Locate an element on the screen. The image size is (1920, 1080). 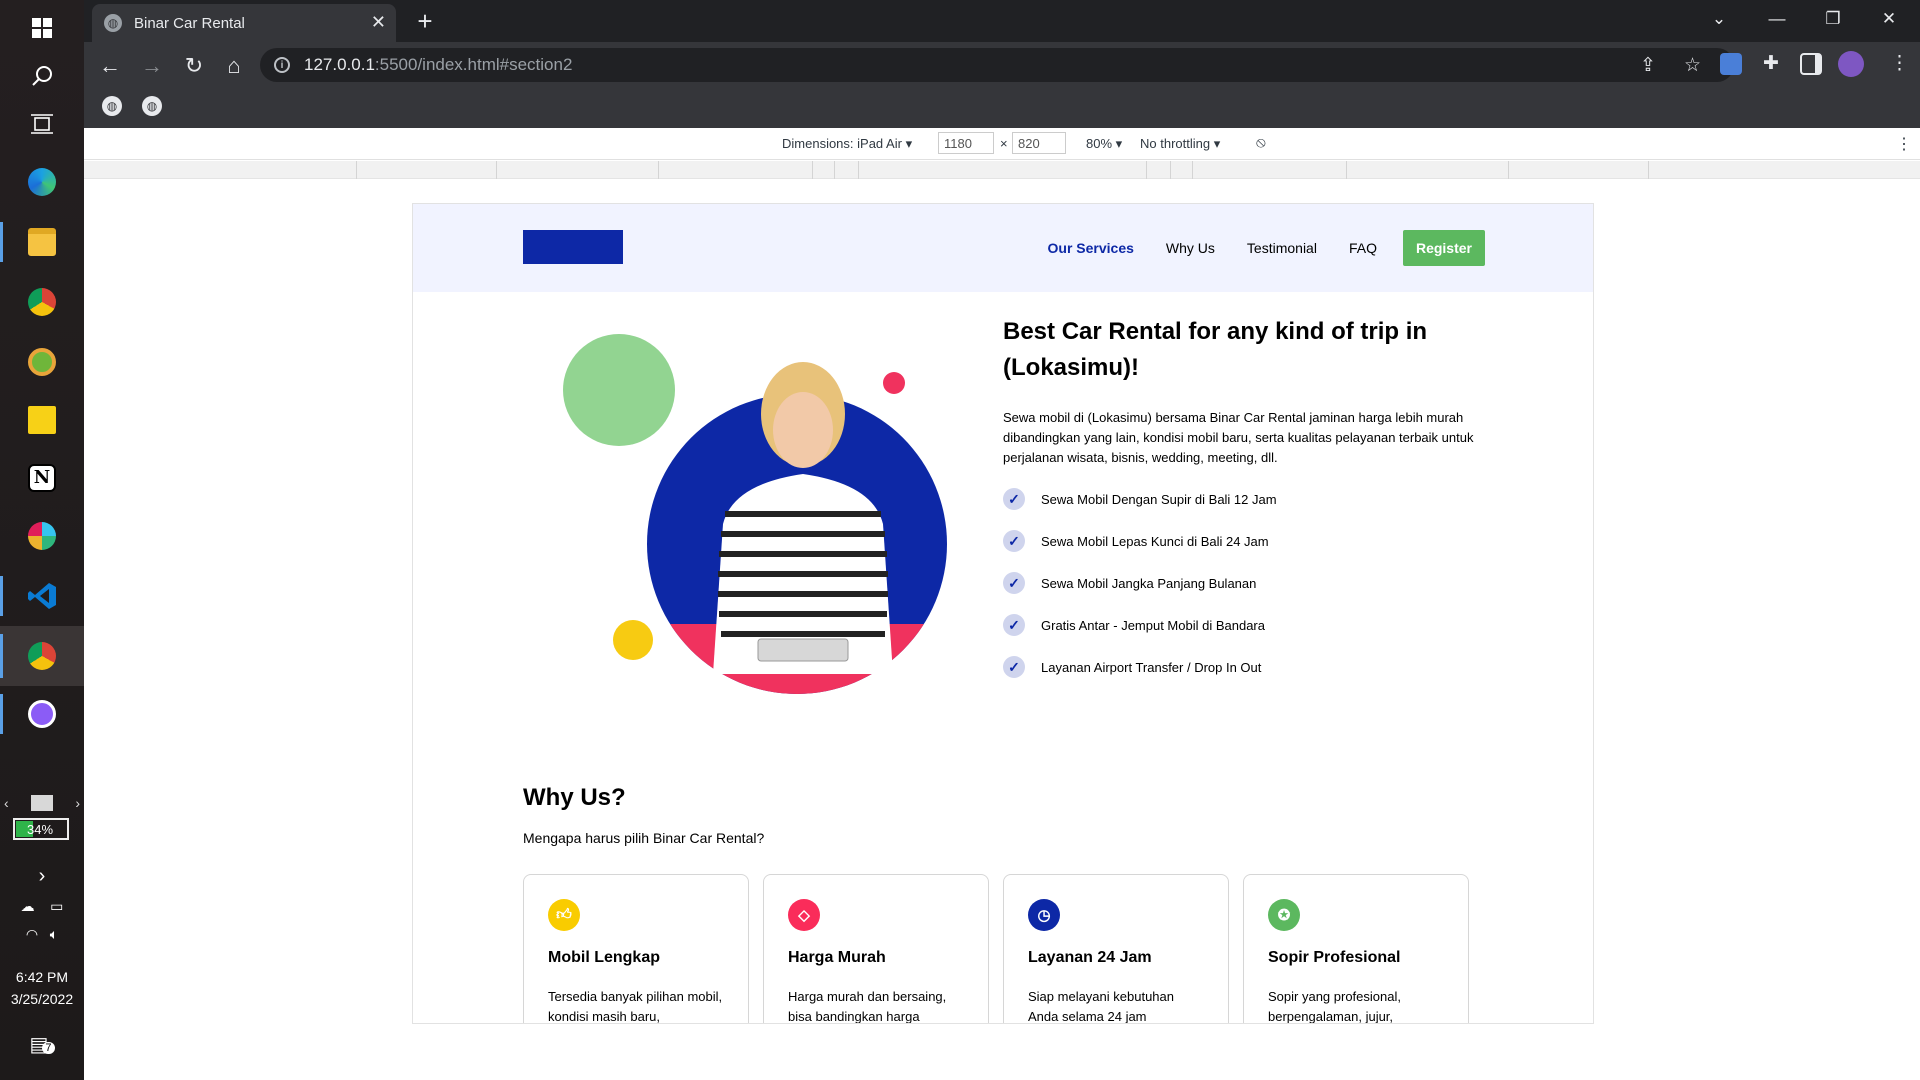
taskbar-edge is located at coordinates (42, 182).